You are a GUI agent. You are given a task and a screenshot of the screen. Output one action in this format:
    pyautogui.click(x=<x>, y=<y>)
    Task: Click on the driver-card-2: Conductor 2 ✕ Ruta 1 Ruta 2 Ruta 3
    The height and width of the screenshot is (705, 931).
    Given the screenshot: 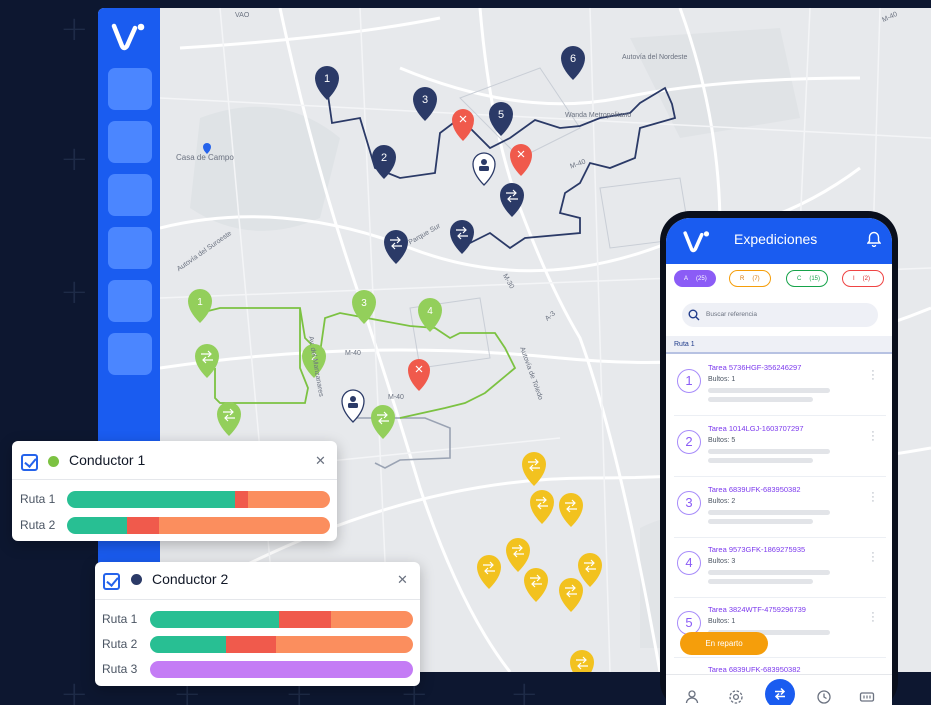 What is the action you would take?
    pyautogui.click(x=257, y=624)
    